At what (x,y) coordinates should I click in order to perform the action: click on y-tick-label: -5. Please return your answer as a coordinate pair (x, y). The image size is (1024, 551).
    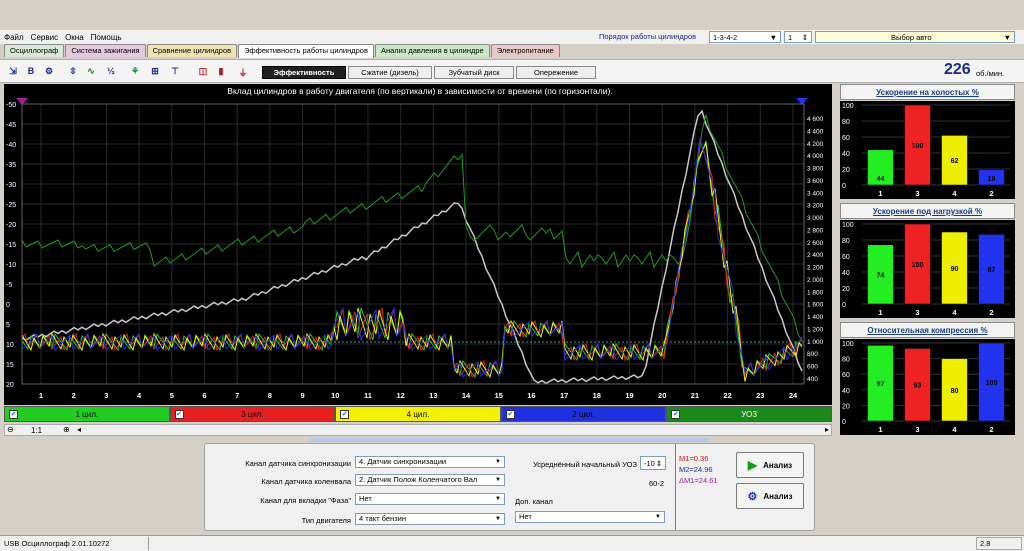
    Looking at the image, I should click on (9, 285).